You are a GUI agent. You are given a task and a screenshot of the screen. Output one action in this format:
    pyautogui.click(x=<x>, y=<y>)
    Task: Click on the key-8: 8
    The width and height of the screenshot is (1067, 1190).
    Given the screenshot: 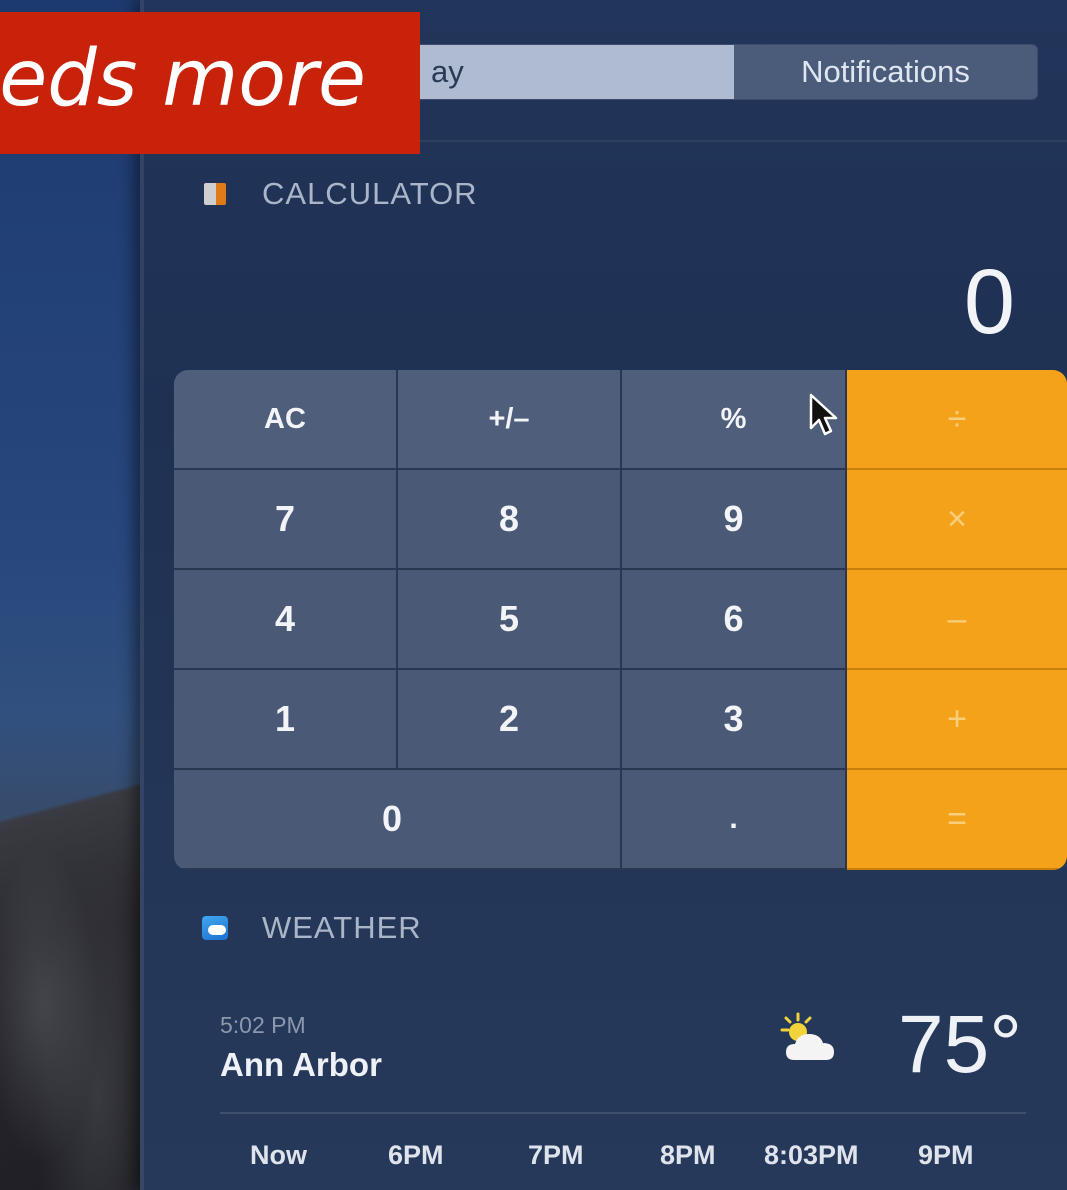 What is the action you would take?
    pyautogui.click(x=510, y=520)
    